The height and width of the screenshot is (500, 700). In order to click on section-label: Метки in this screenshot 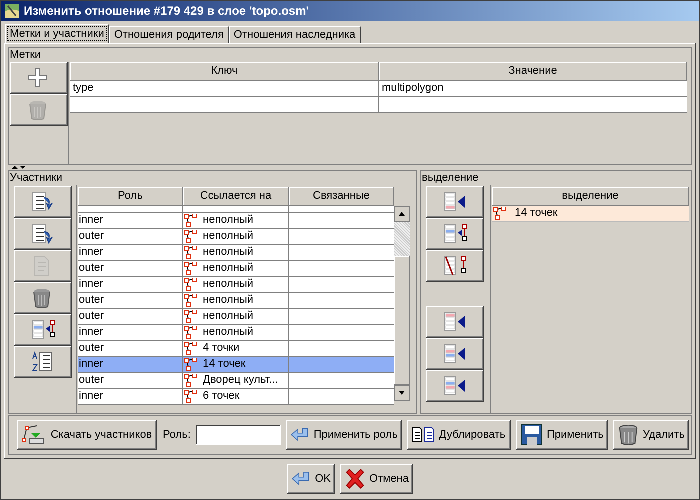, I will do `click(25, 55)`.